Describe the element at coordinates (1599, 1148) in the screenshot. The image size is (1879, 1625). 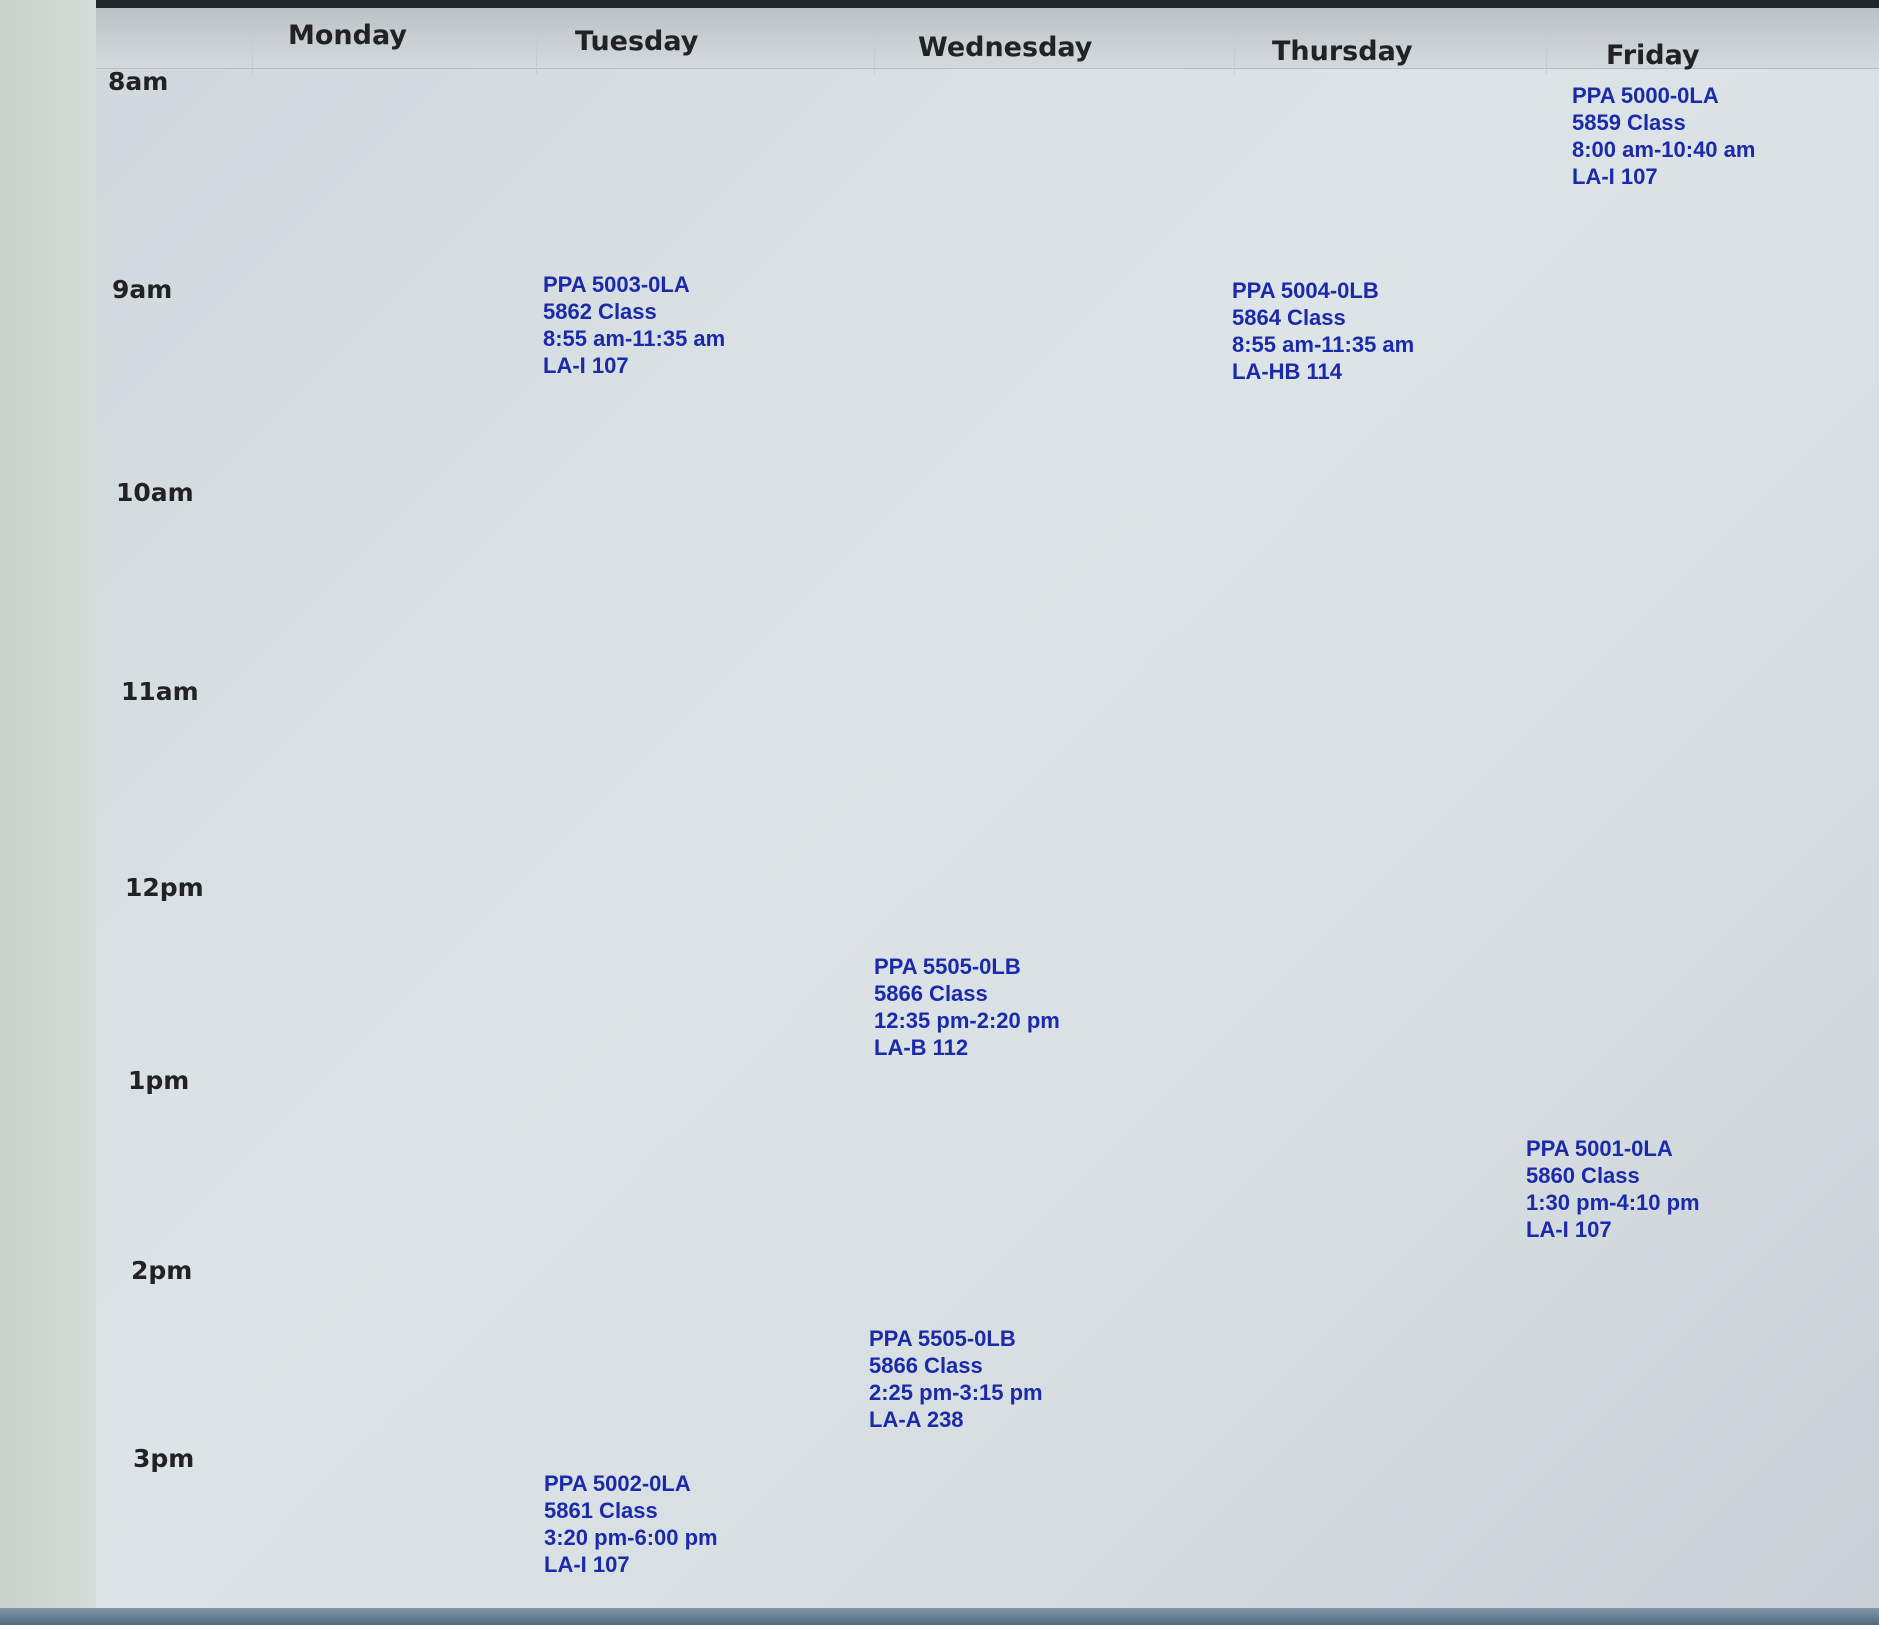
I see `event-course: PPA 5001-0LA` at that location.